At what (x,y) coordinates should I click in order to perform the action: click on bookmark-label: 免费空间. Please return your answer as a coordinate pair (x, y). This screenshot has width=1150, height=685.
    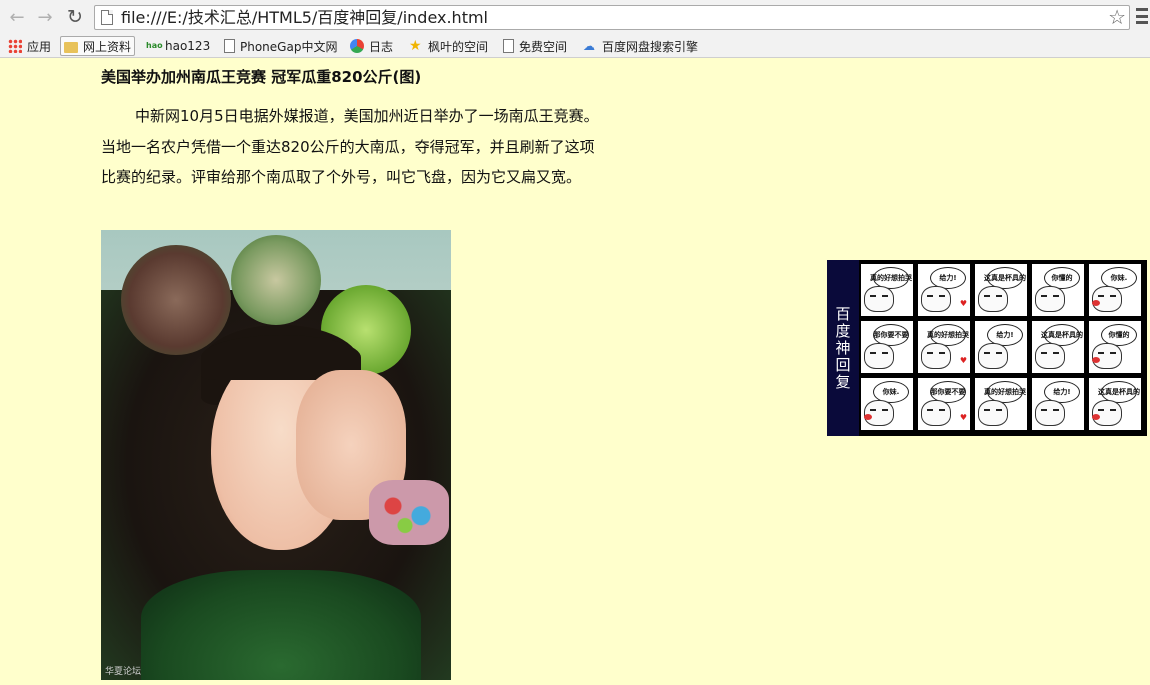
    Looking at the image, I should click on (543, 46).